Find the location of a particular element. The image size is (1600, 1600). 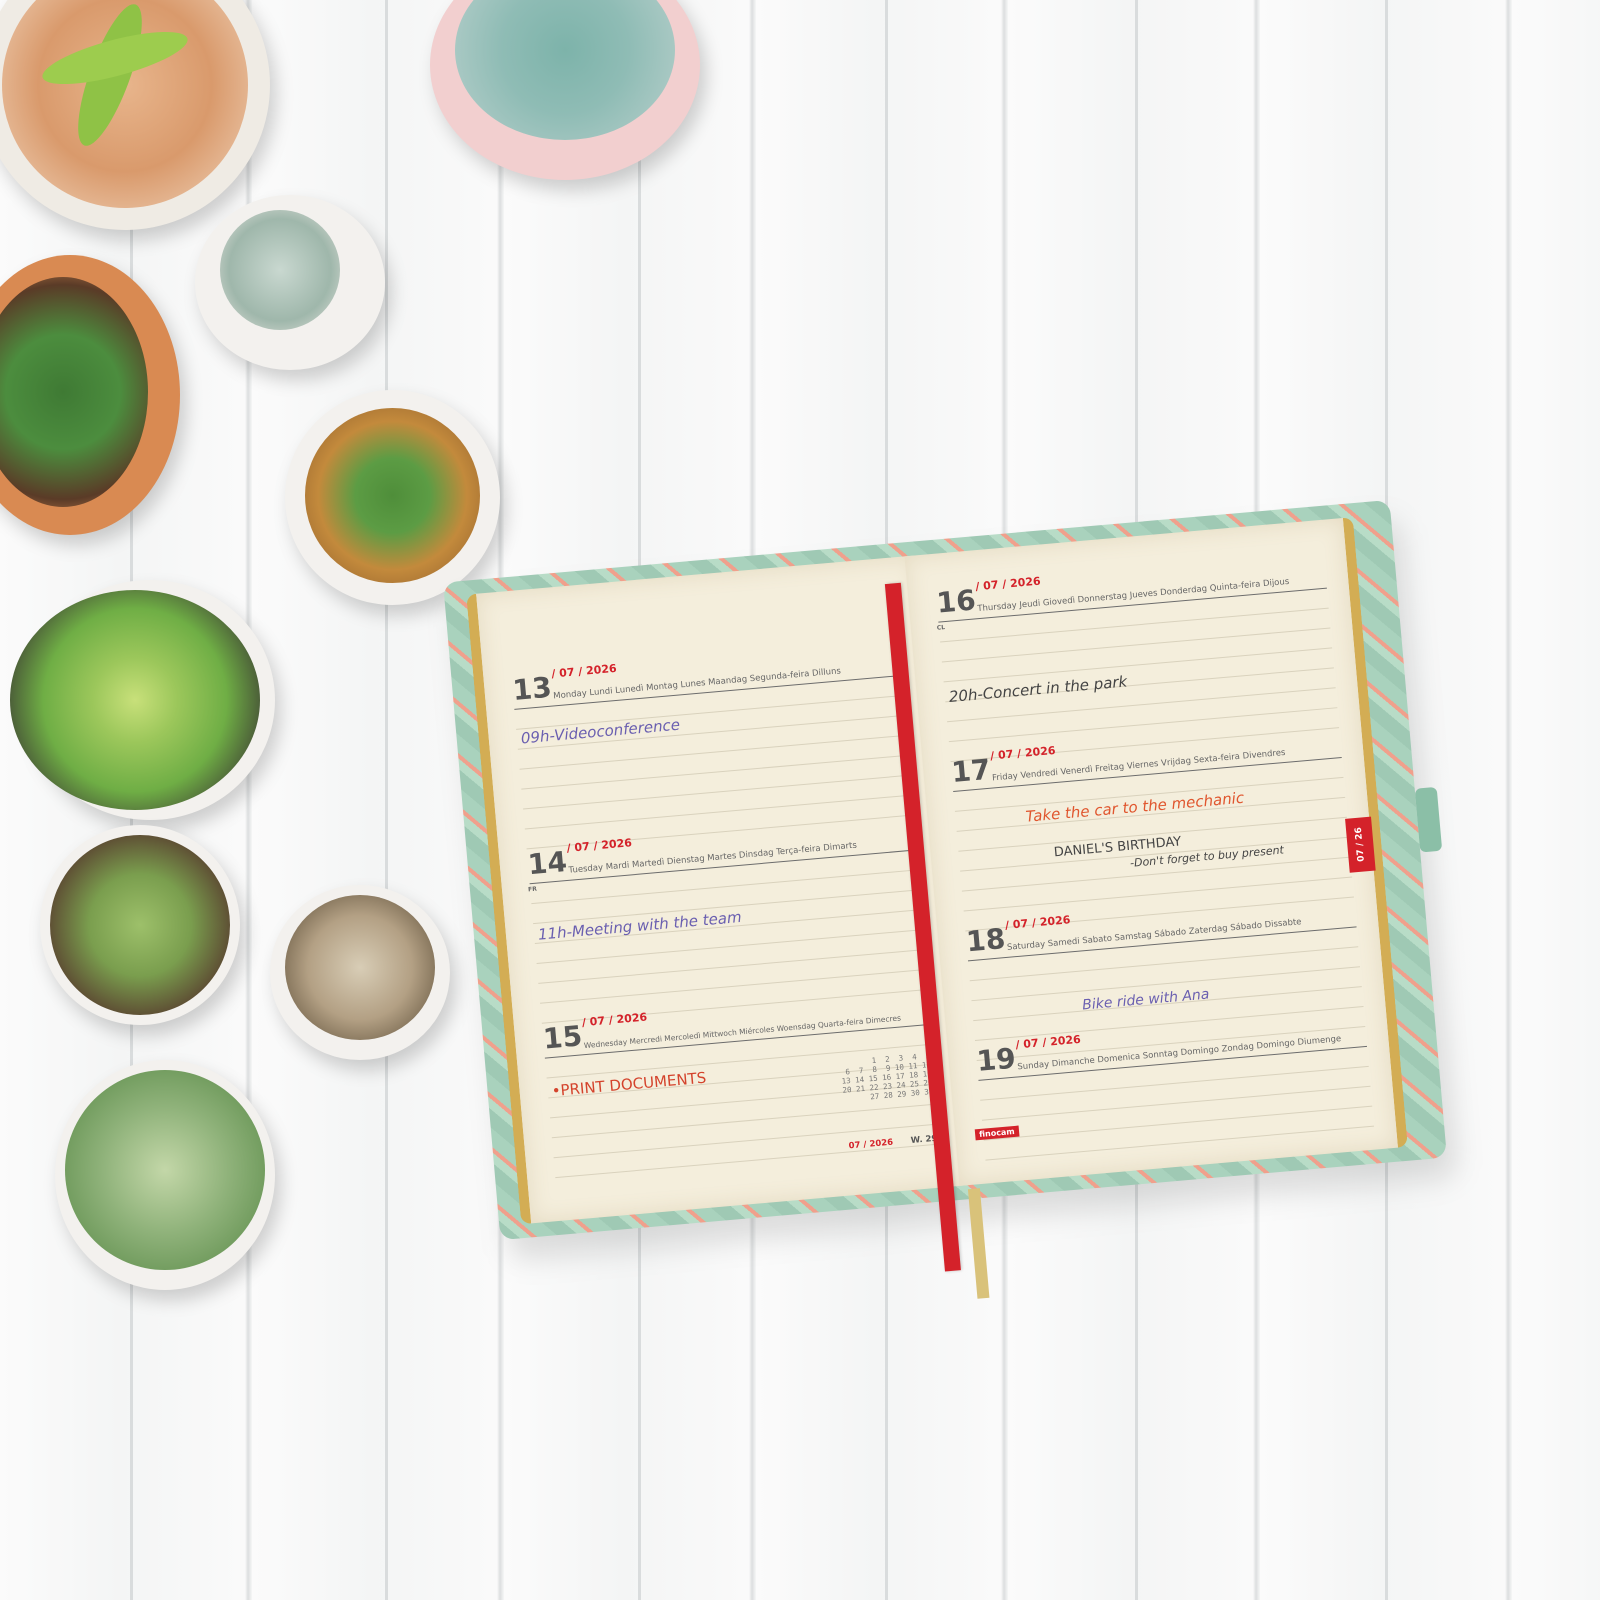

day-number: 13 is located at coordinates (532, 688).